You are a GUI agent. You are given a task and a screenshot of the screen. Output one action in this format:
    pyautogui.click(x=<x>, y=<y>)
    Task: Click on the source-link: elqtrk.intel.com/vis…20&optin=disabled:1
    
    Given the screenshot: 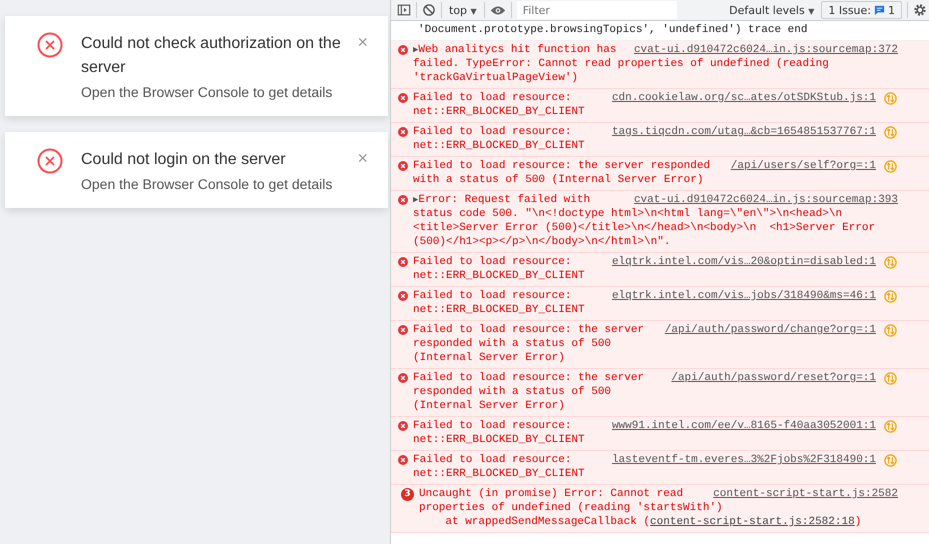 What is the action you would take?
    pyautogui.click(x=744, y=262)
    